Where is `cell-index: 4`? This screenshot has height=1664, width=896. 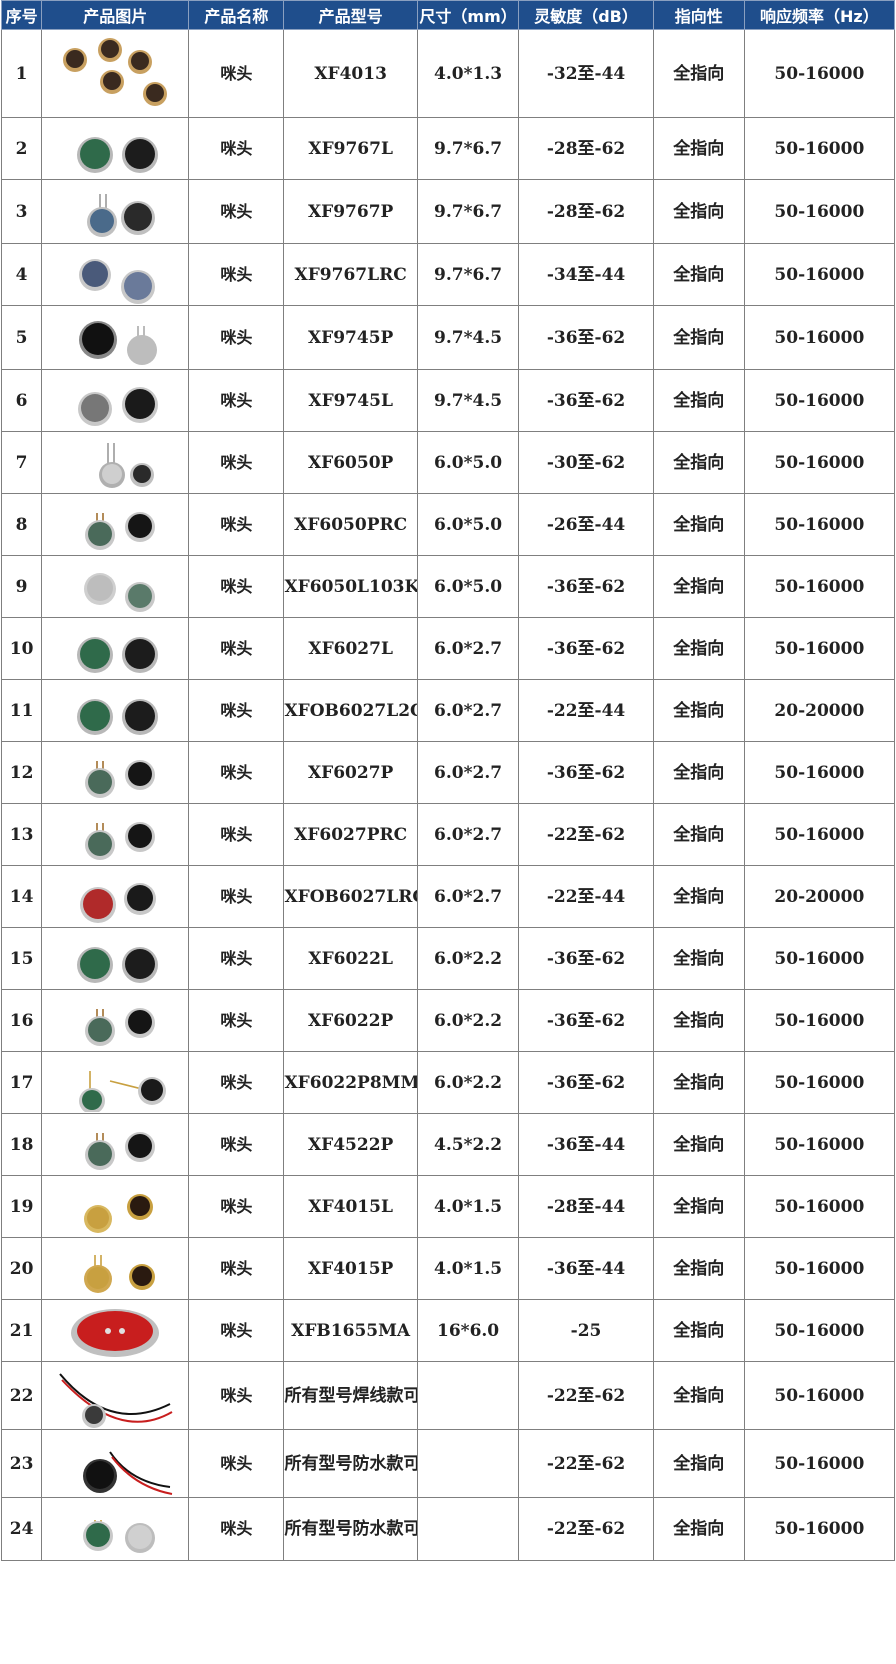
cell-index: 4 is located at coordinates (21, 274).